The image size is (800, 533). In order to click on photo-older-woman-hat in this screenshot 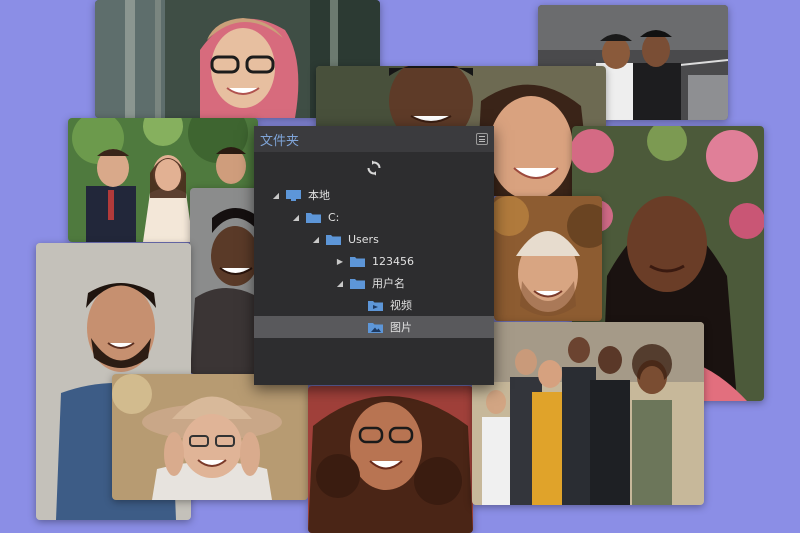, I will do `click(210, 437)`.